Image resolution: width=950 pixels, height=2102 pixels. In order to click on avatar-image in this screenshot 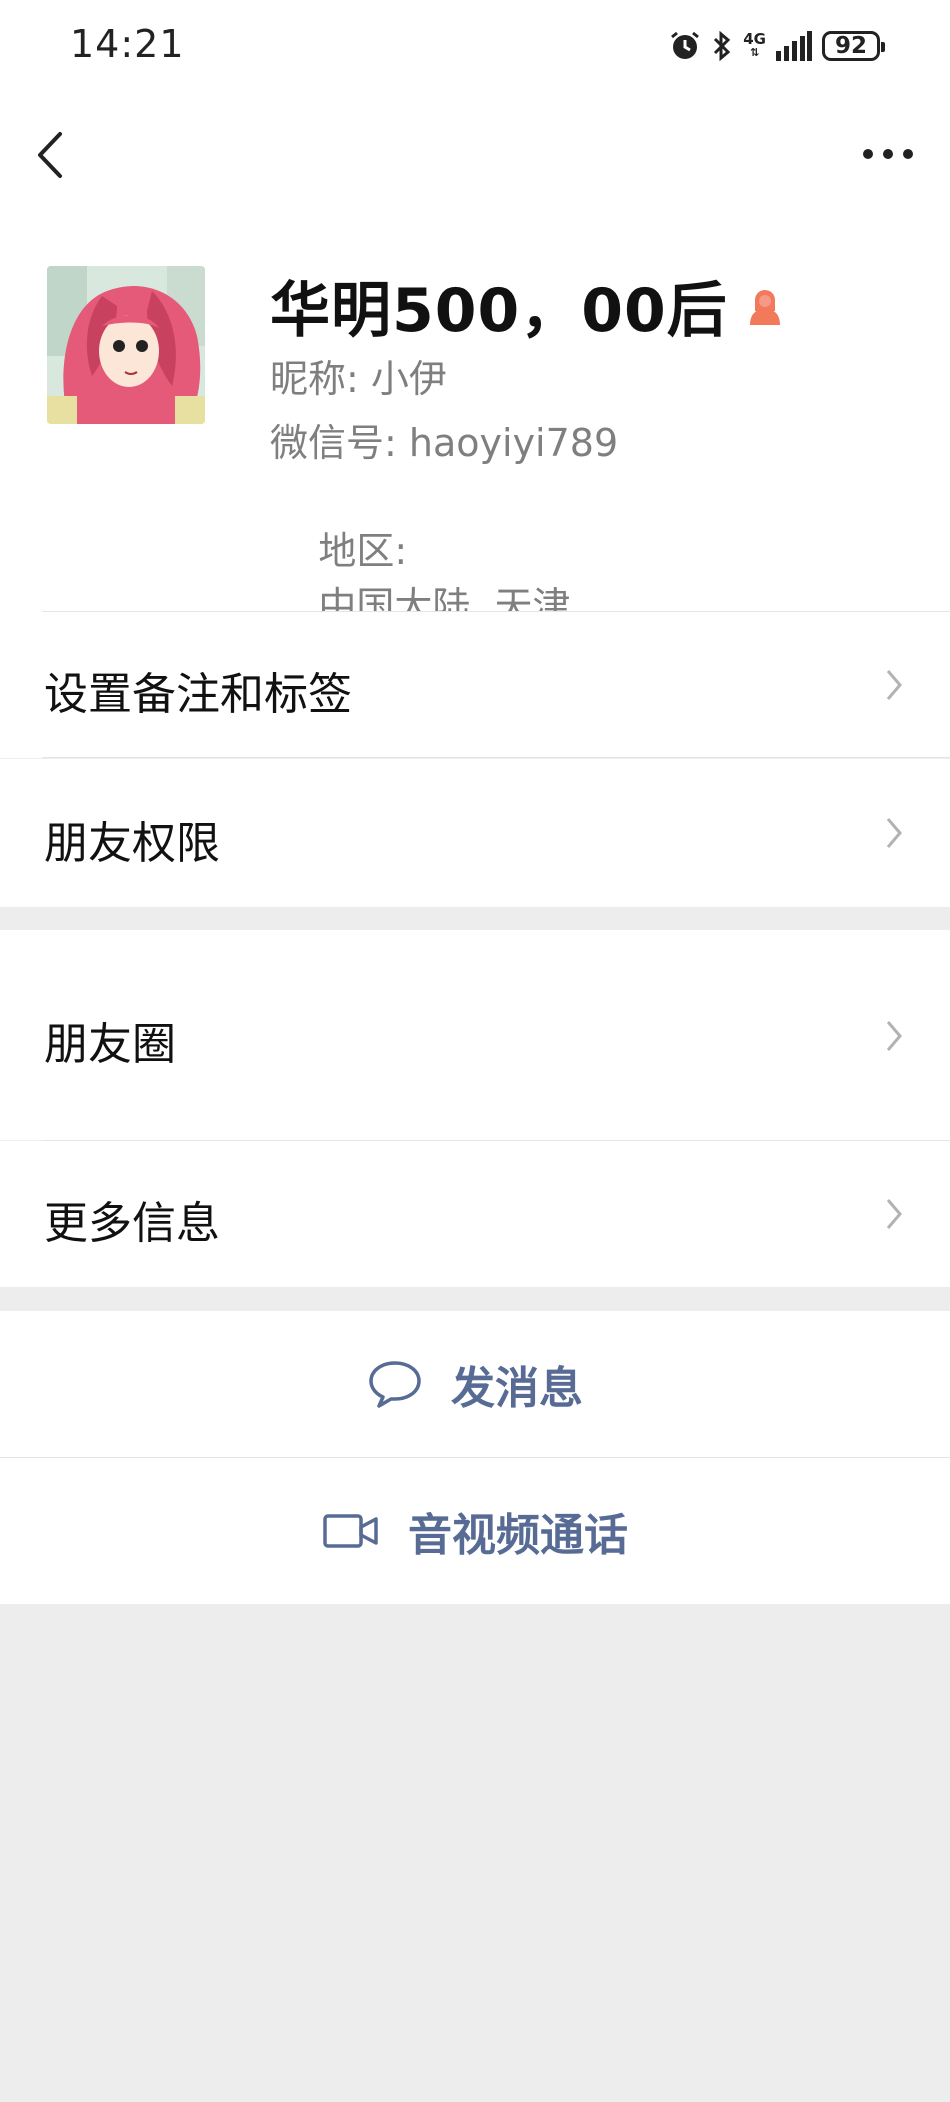, I will do `click(126, 345)`.